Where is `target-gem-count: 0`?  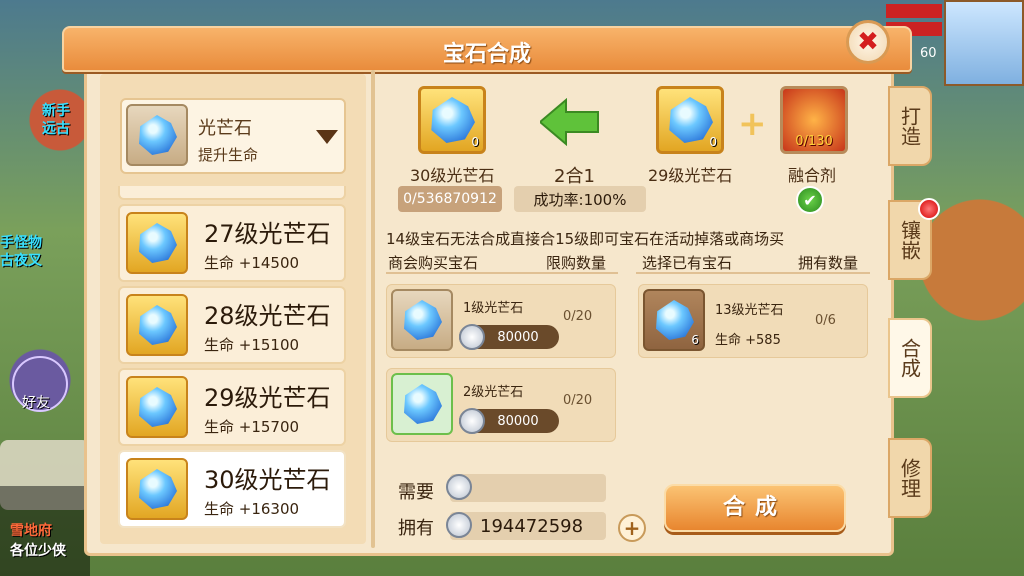 target-gem-count: 0 is located at coordinates (475, 142).